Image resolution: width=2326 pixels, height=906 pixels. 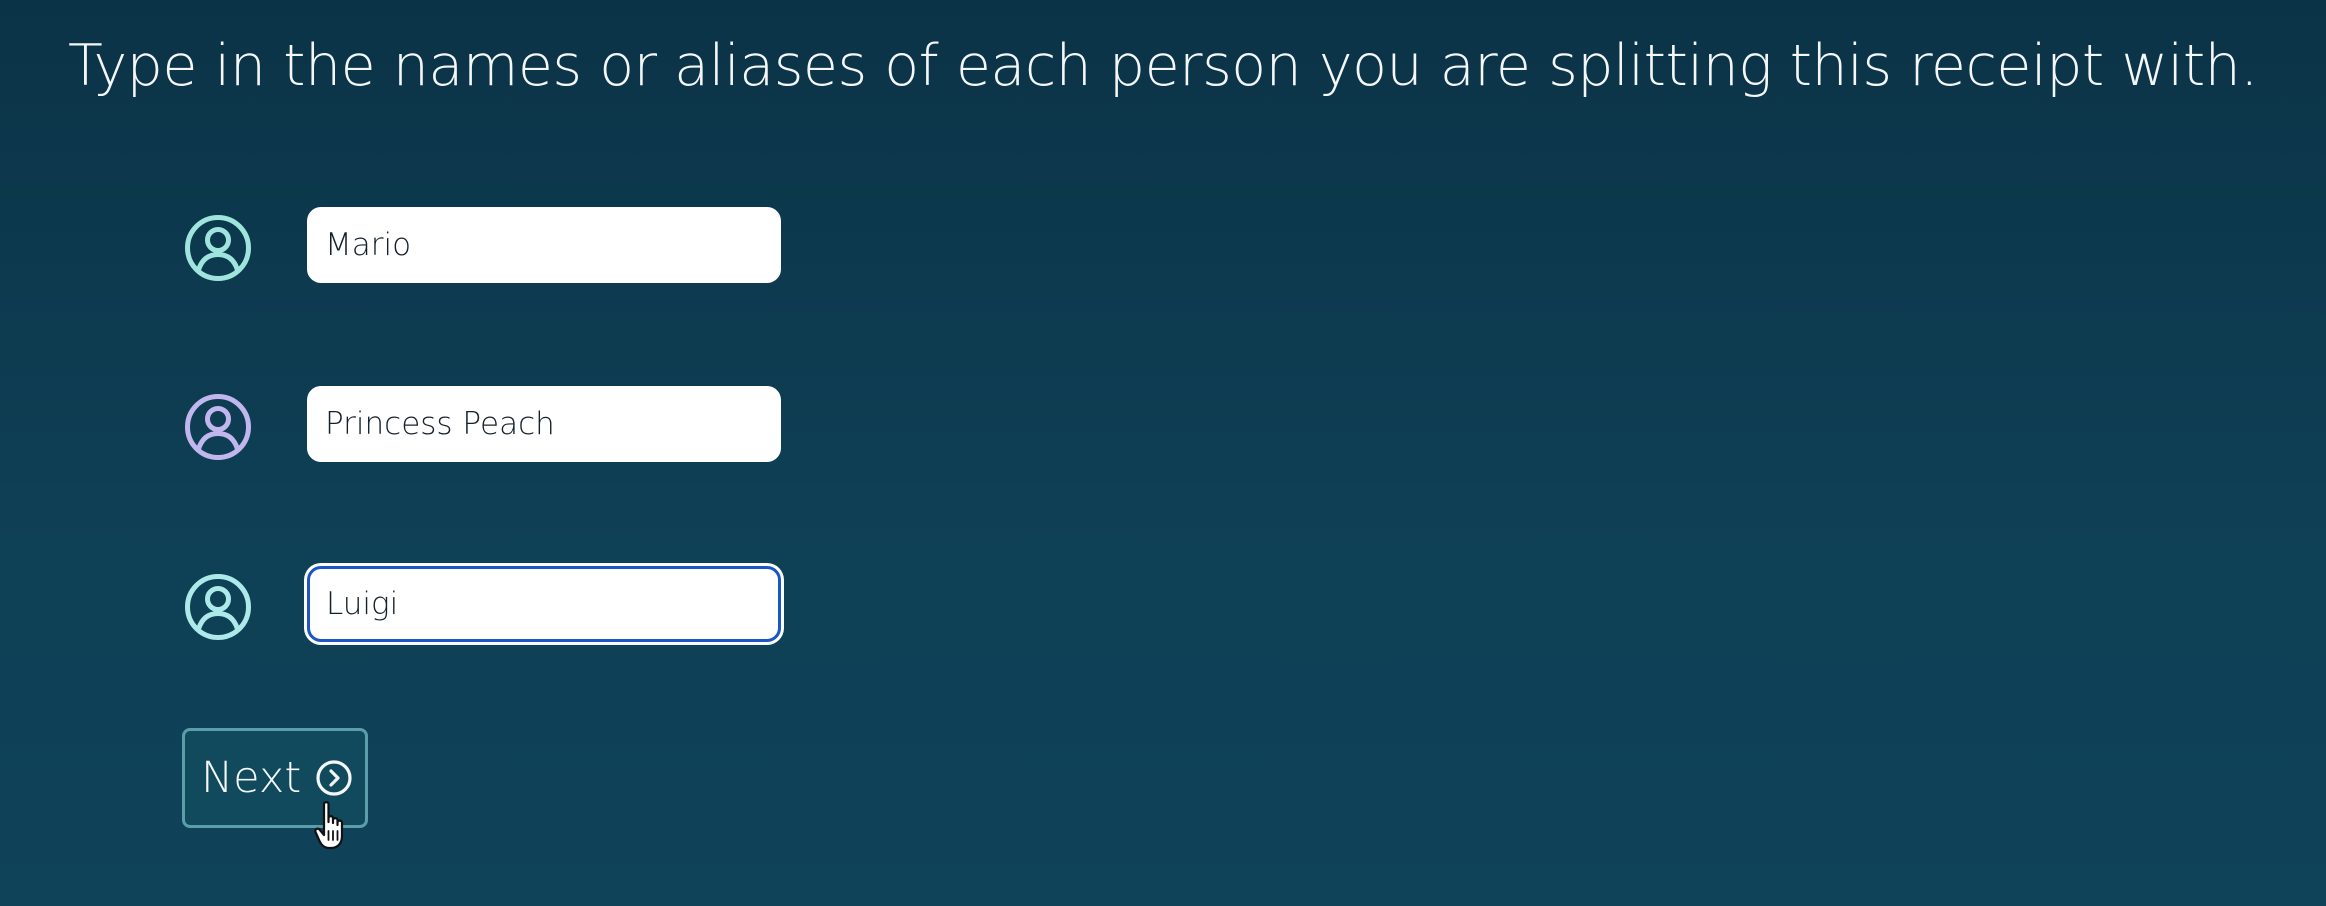 I want to click on chevron-right-circle-icon, so click(x=334, y=778).